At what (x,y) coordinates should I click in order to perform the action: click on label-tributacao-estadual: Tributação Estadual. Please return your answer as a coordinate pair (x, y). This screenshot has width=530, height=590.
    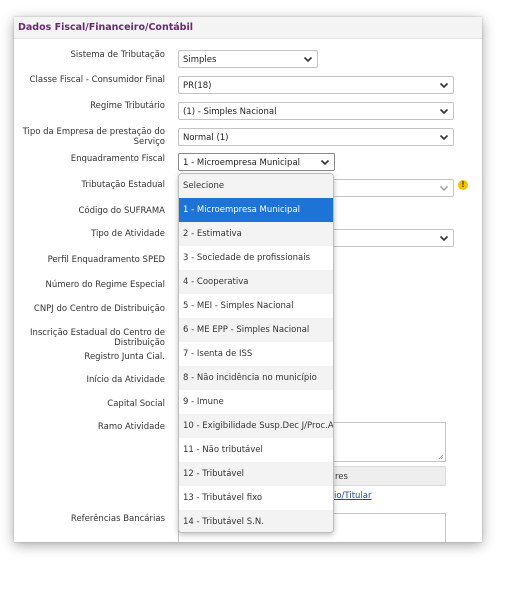
    Looking at the image, I should click on (123, 185).